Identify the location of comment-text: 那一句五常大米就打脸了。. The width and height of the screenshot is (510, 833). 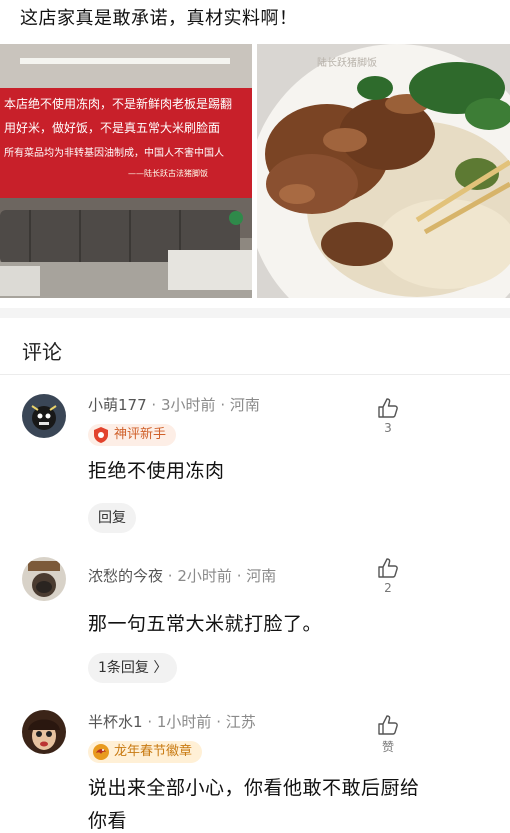
(205, 624).